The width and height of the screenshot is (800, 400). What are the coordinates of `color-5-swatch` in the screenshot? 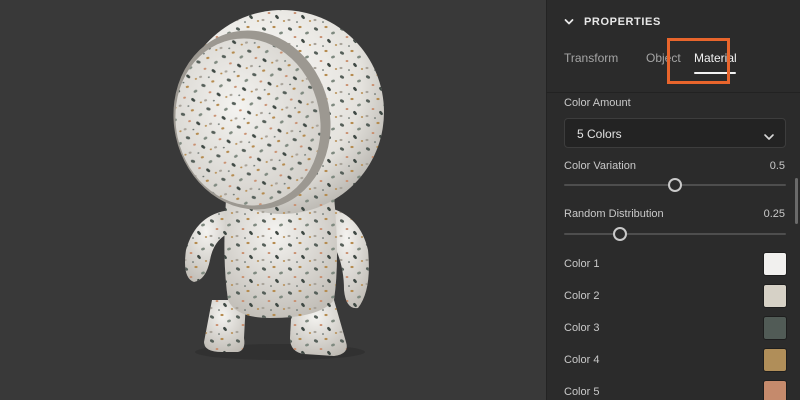 It's located at (775, 390).